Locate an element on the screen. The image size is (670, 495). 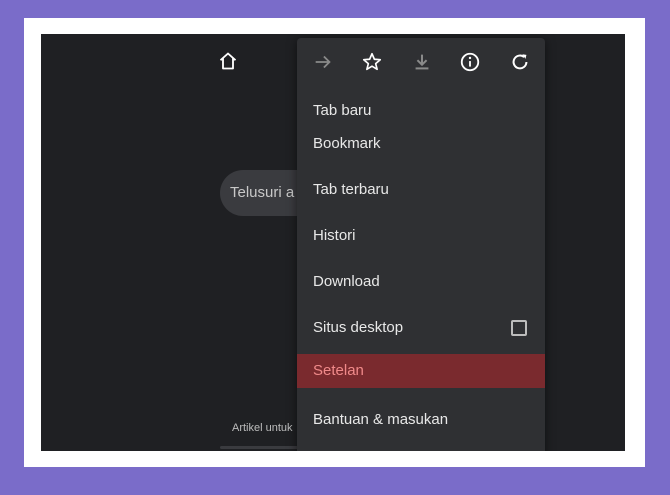
menu-item-settings: Setelan is located at coordinates (421, 371).